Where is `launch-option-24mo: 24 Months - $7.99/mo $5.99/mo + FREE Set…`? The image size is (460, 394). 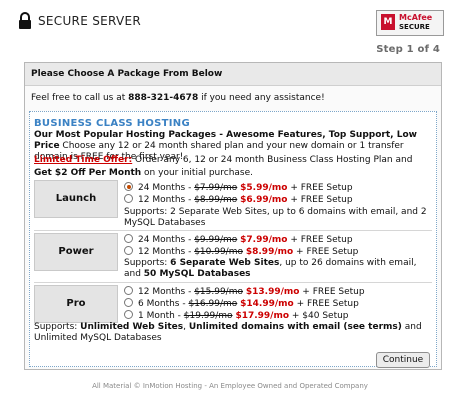 launch-option-24mo: 24 Months - $7.99/mo $5.99/mo + FREE Set… is located at coordinates (238, 187).